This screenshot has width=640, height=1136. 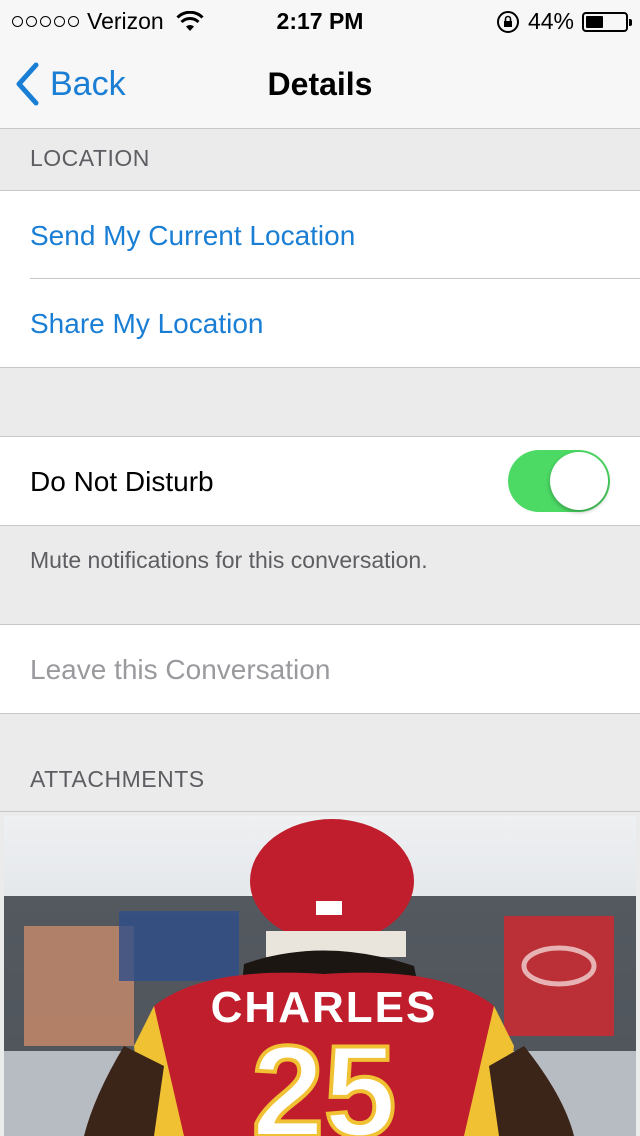 I want to click on navigation-bar: Back Details, so click(x=320, y=84).